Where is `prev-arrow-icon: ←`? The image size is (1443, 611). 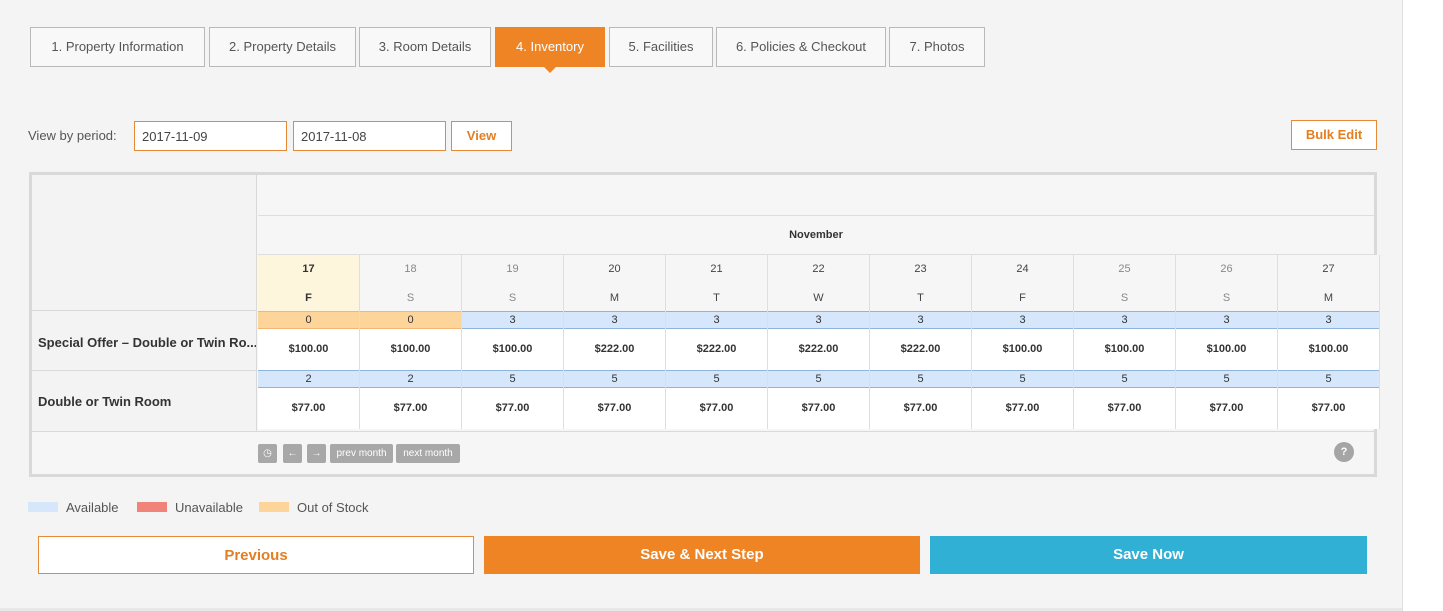 prev-arrow-icon: ← is located at coordinates (292, 453).